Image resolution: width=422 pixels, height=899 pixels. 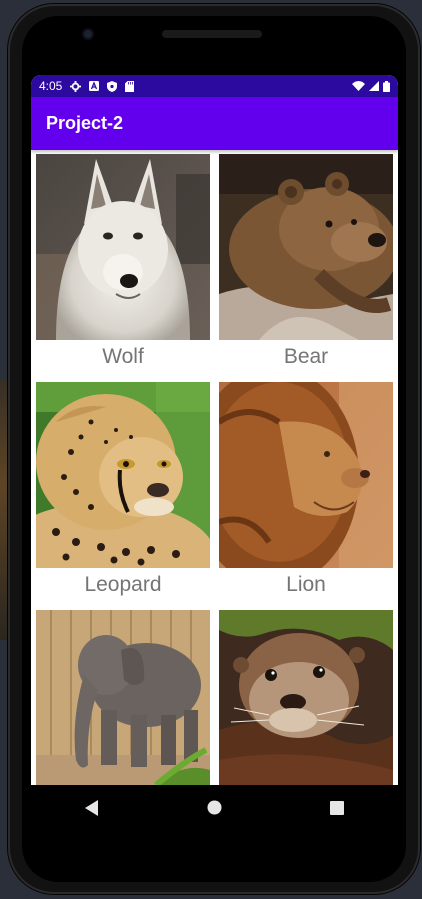 I want to click on grid-item-lion: Lion, so click(x=306, y=496).